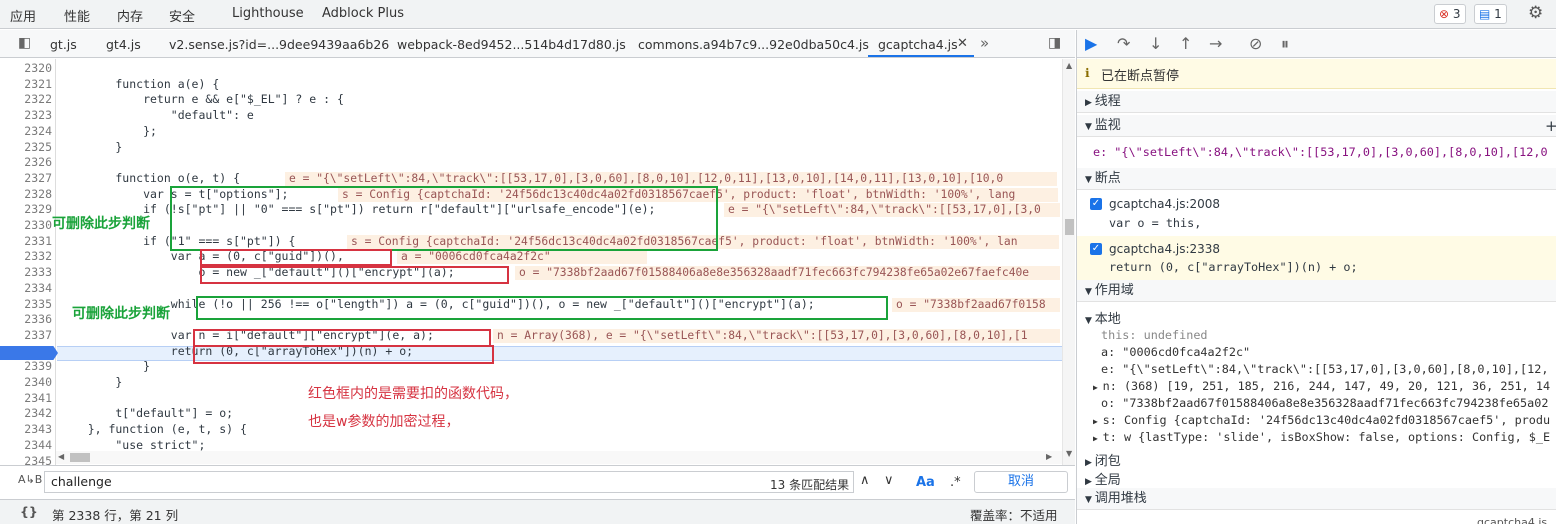 This screenshot has width=1556, height=524. What do you see at coordinates (26, 242) in the screenshot?
I see `line-number: 2331` at bounding box center [26, 242].